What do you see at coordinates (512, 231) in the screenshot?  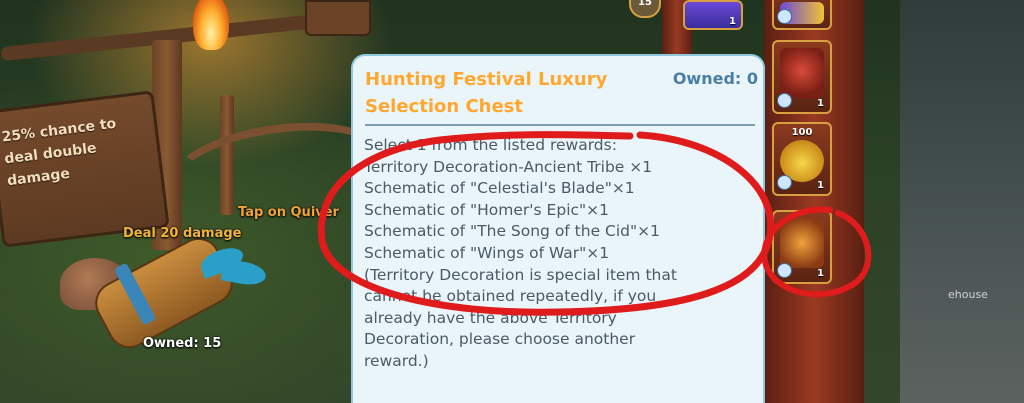 I see `description-line: Schematic of "The Song of the Cid"×1` at bounding box center [512, 231].